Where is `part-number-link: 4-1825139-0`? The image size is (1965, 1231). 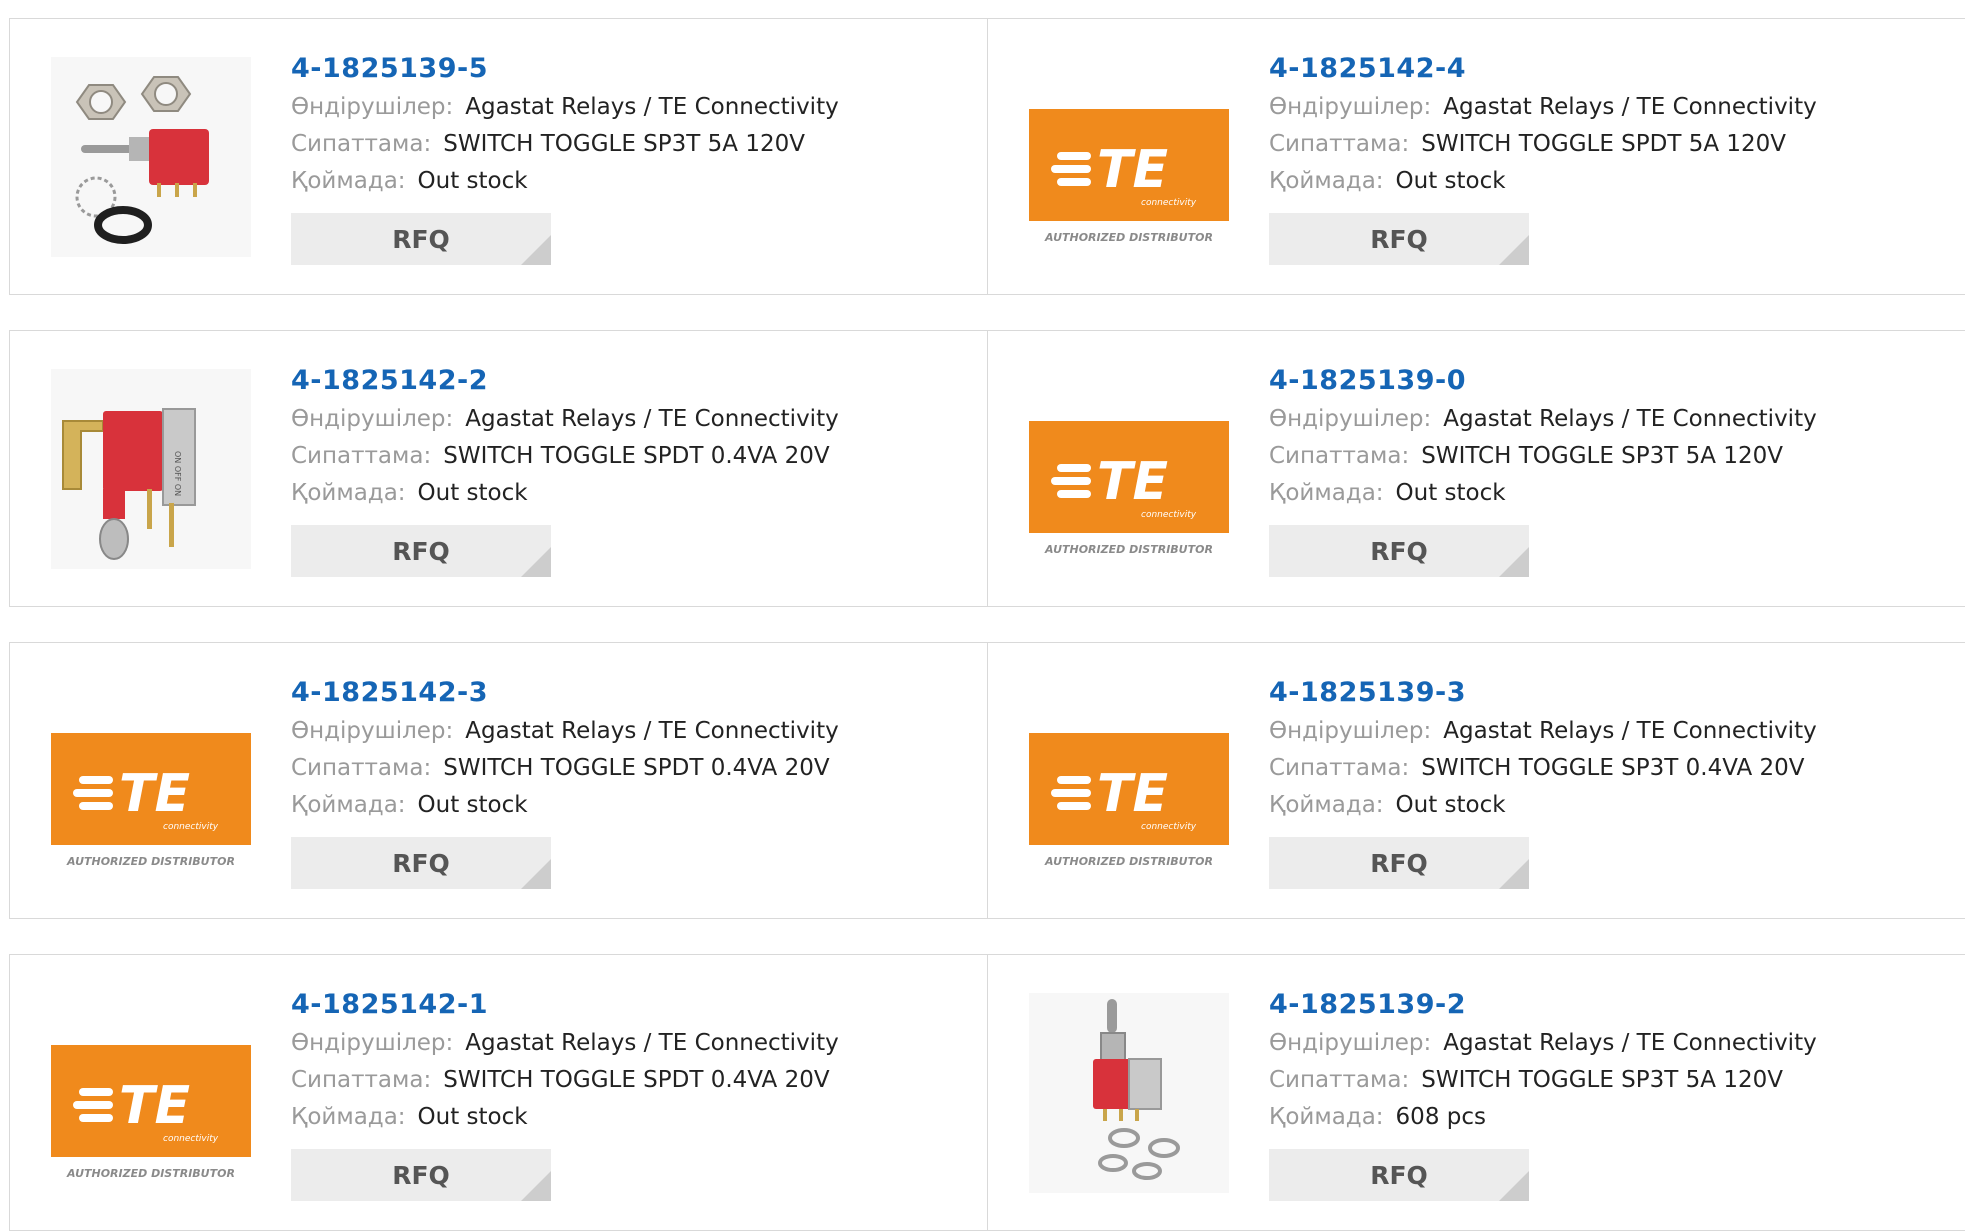
part-number-link: 4-1825139-0 is located at coordinates (1612, 381).